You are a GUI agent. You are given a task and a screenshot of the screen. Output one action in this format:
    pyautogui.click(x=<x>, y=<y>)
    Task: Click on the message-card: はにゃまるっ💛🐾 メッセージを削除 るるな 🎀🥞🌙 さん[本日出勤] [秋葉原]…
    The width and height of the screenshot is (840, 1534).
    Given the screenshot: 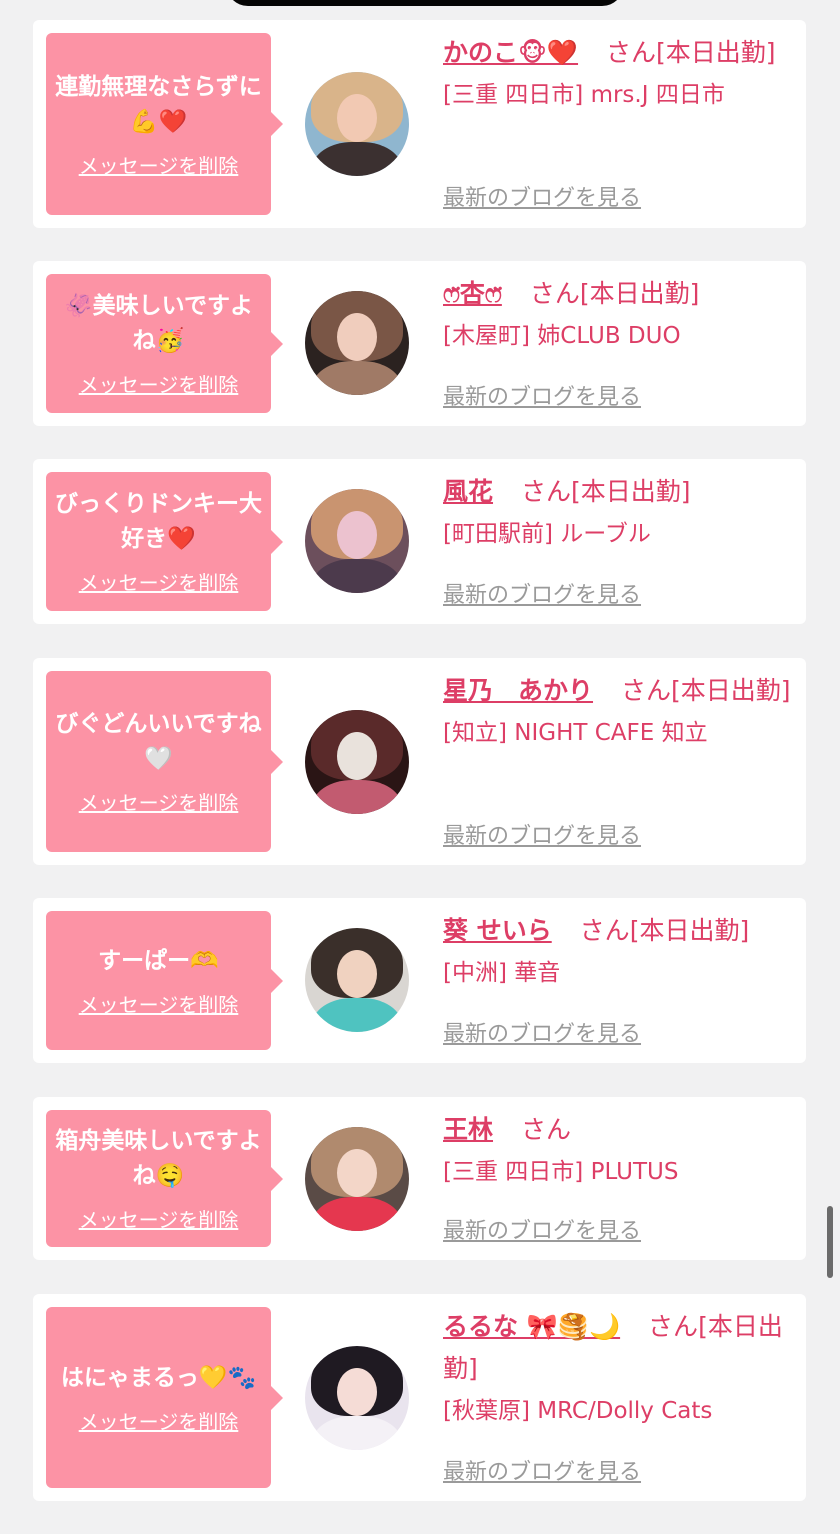 What is the action you would take?
    pyautogui.click(x=419, y=1397)
    